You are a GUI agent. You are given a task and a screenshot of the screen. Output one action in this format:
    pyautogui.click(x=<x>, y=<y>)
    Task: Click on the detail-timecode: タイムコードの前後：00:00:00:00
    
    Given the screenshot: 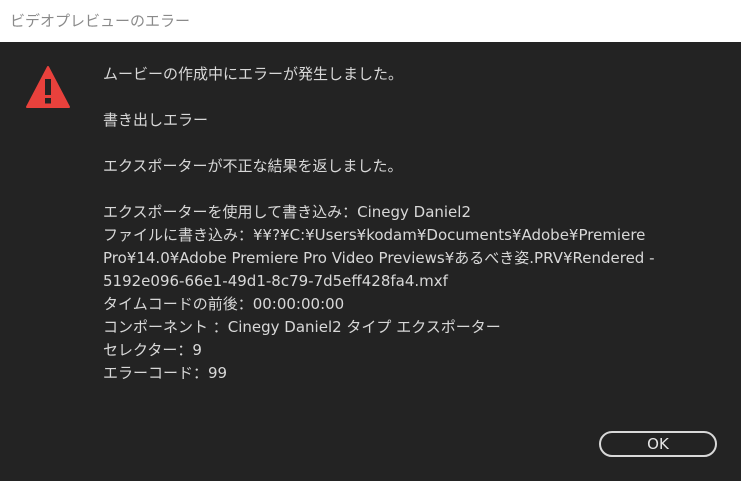 What is the action you would take?
    pyautogui.click(x=224, y=304)
    